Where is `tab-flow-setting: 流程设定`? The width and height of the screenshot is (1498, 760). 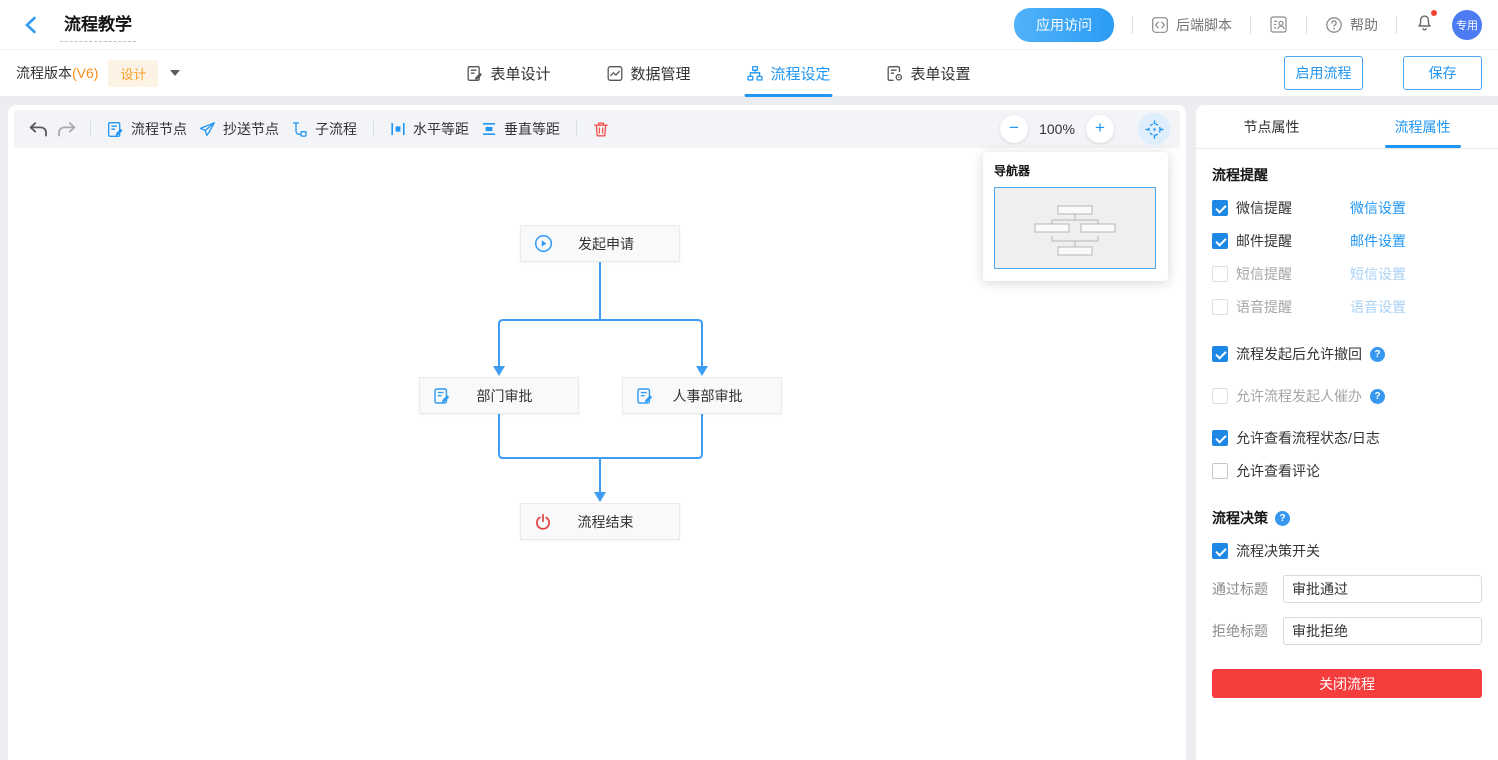 tab-flow-setting: 流程设定 is located at coordinates (788, 73).